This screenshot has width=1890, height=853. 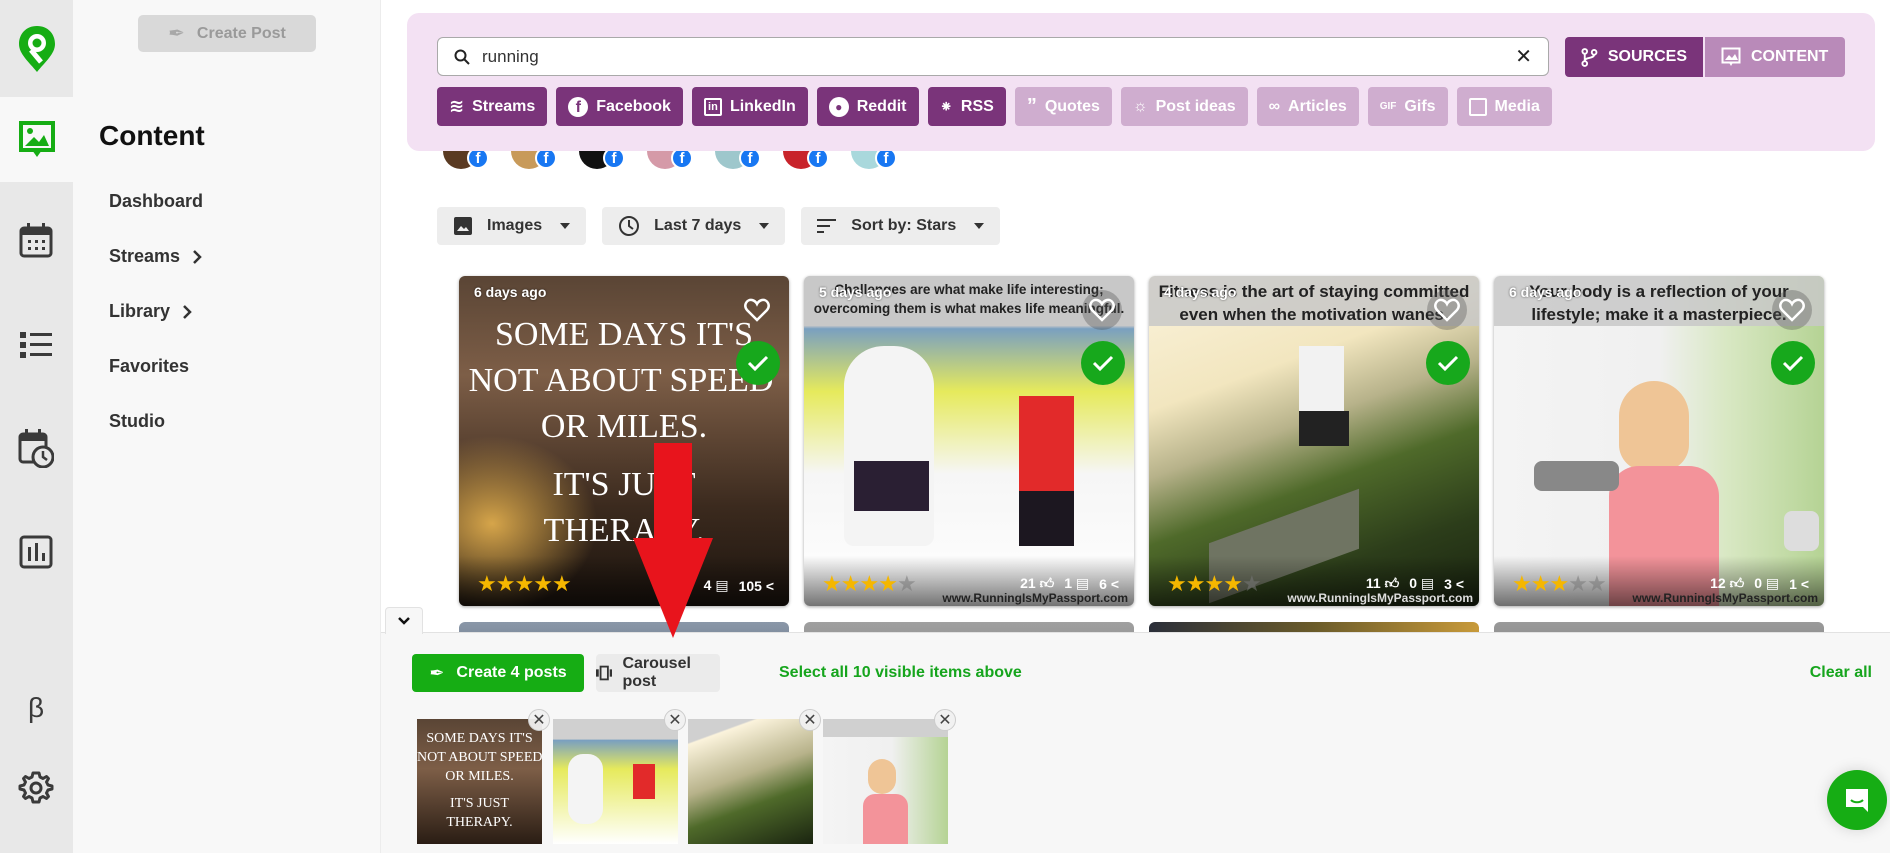 I want to click on card-stats: 4 ▤ 105 <, so click(x=739, y=585).